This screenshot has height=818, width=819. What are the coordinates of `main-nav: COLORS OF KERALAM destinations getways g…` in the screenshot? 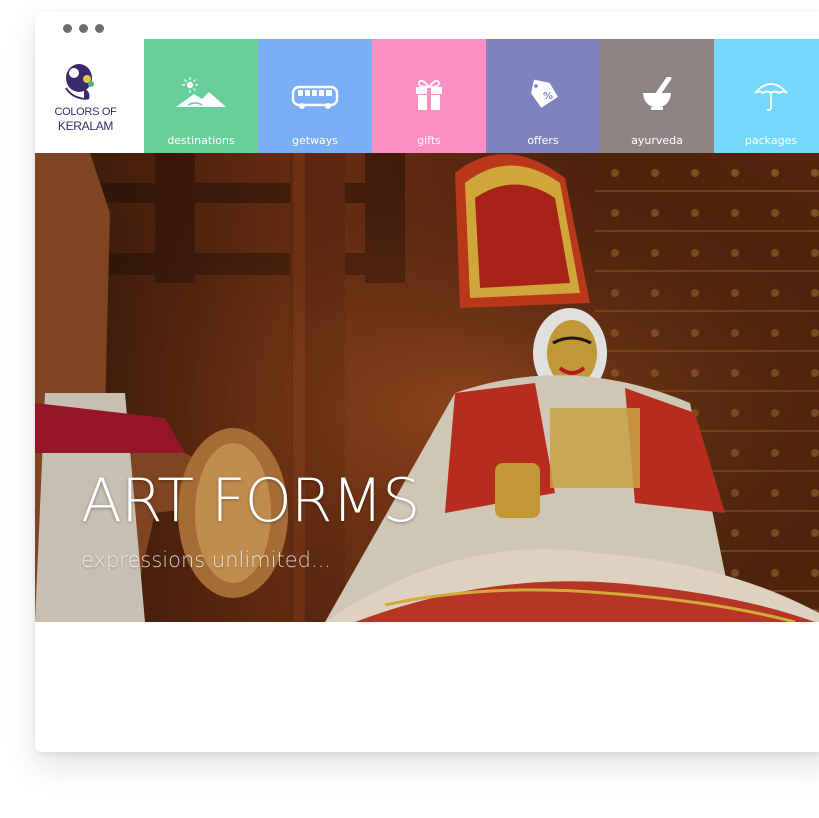 It's located at (427, 96).